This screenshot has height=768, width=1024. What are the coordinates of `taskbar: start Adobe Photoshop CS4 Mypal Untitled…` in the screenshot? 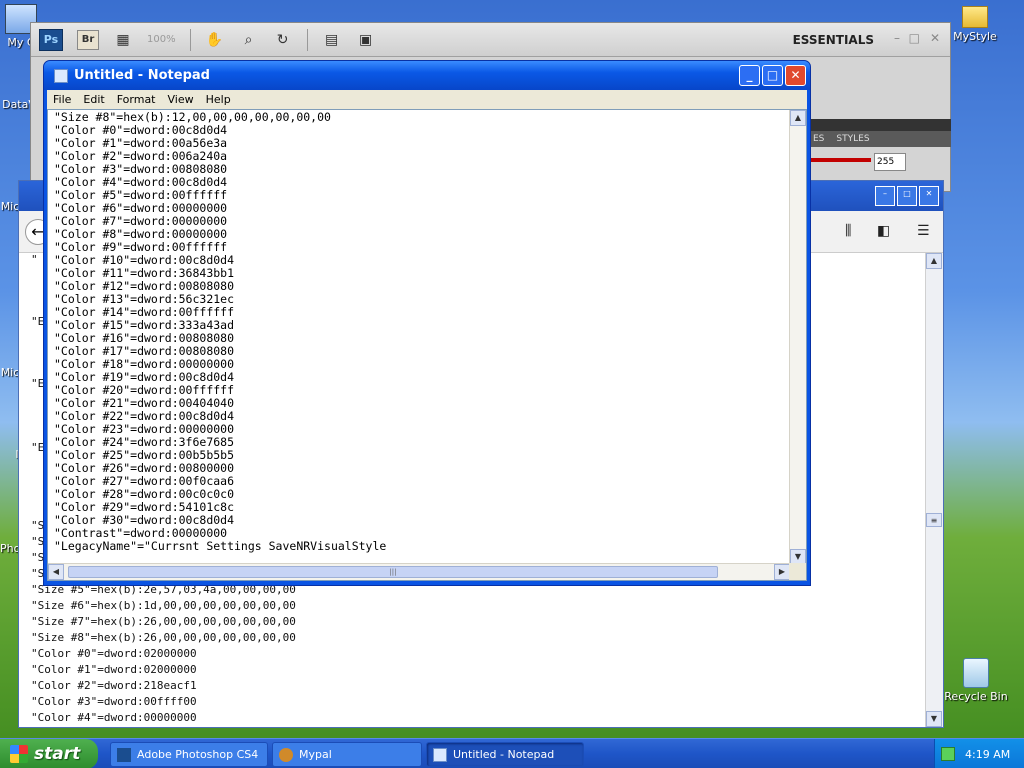 It's located at (512, 753).